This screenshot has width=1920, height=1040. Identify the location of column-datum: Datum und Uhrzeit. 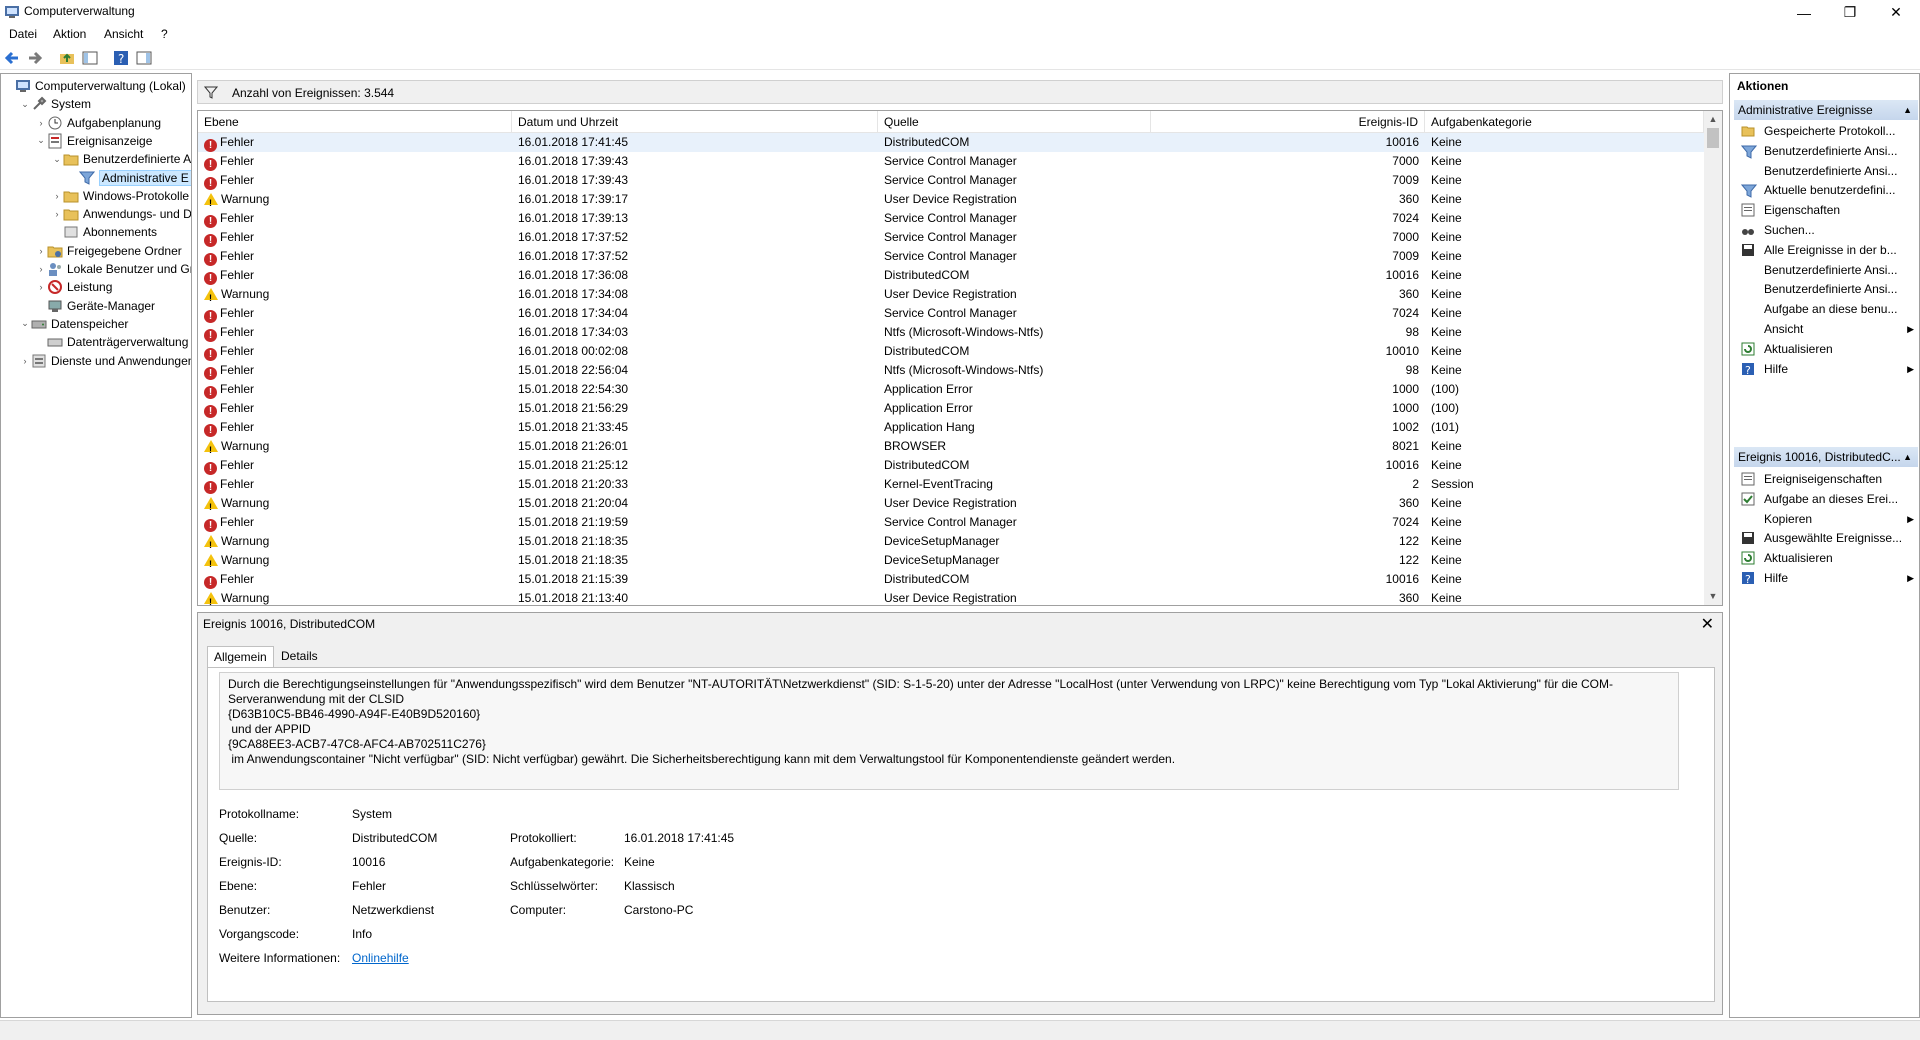
(695, 122).